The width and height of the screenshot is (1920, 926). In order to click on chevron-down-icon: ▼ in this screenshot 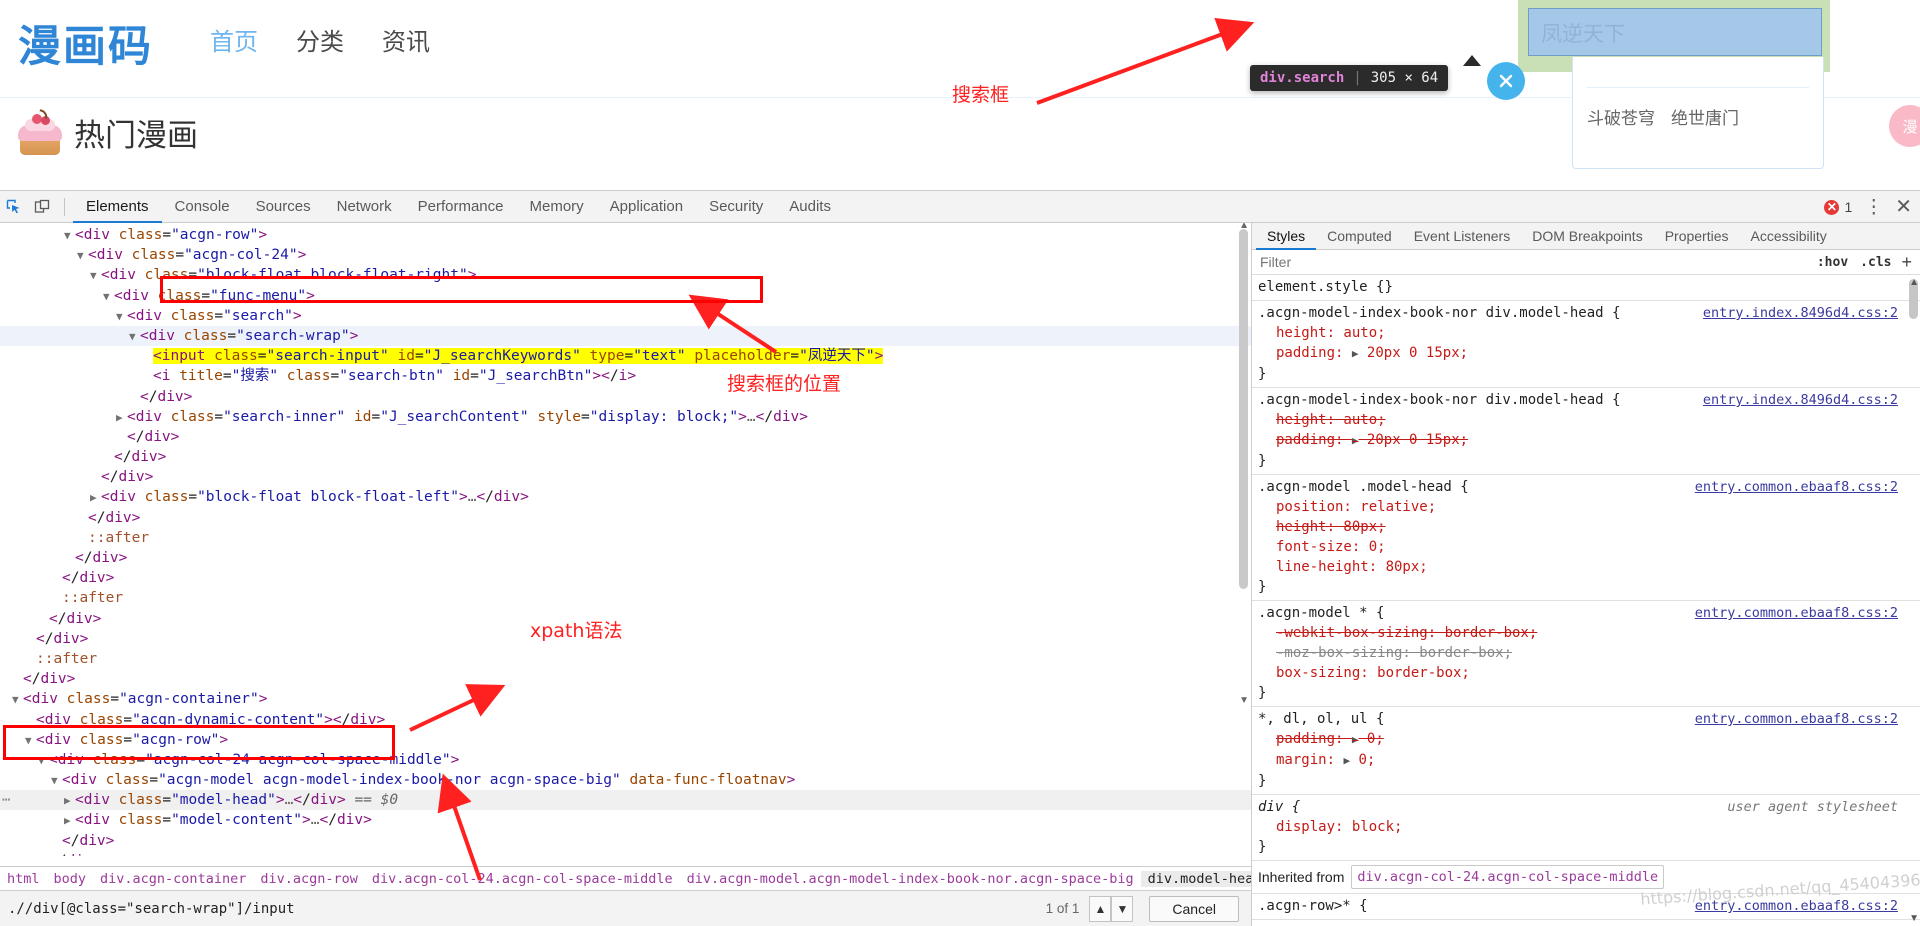, I will do `click(1122, 908)`.